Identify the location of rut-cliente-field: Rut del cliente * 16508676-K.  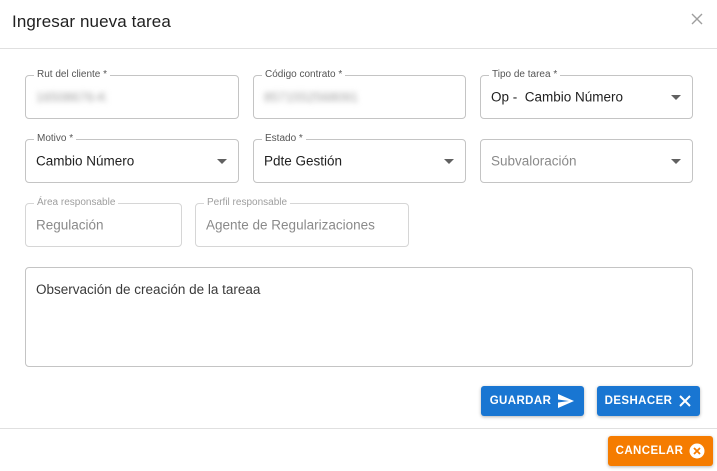
(132, 94).